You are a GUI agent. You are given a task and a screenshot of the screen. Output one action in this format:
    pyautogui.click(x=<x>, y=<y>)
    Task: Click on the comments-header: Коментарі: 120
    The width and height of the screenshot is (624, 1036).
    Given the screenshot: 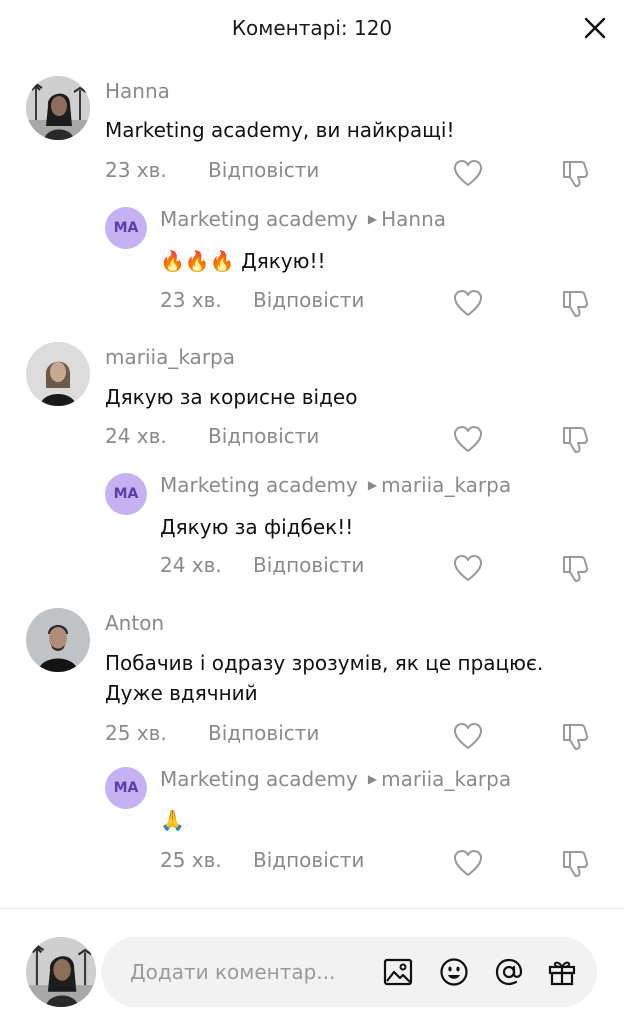 What is the action you would take?
    pyautogui.click(x=312, y=28)
    